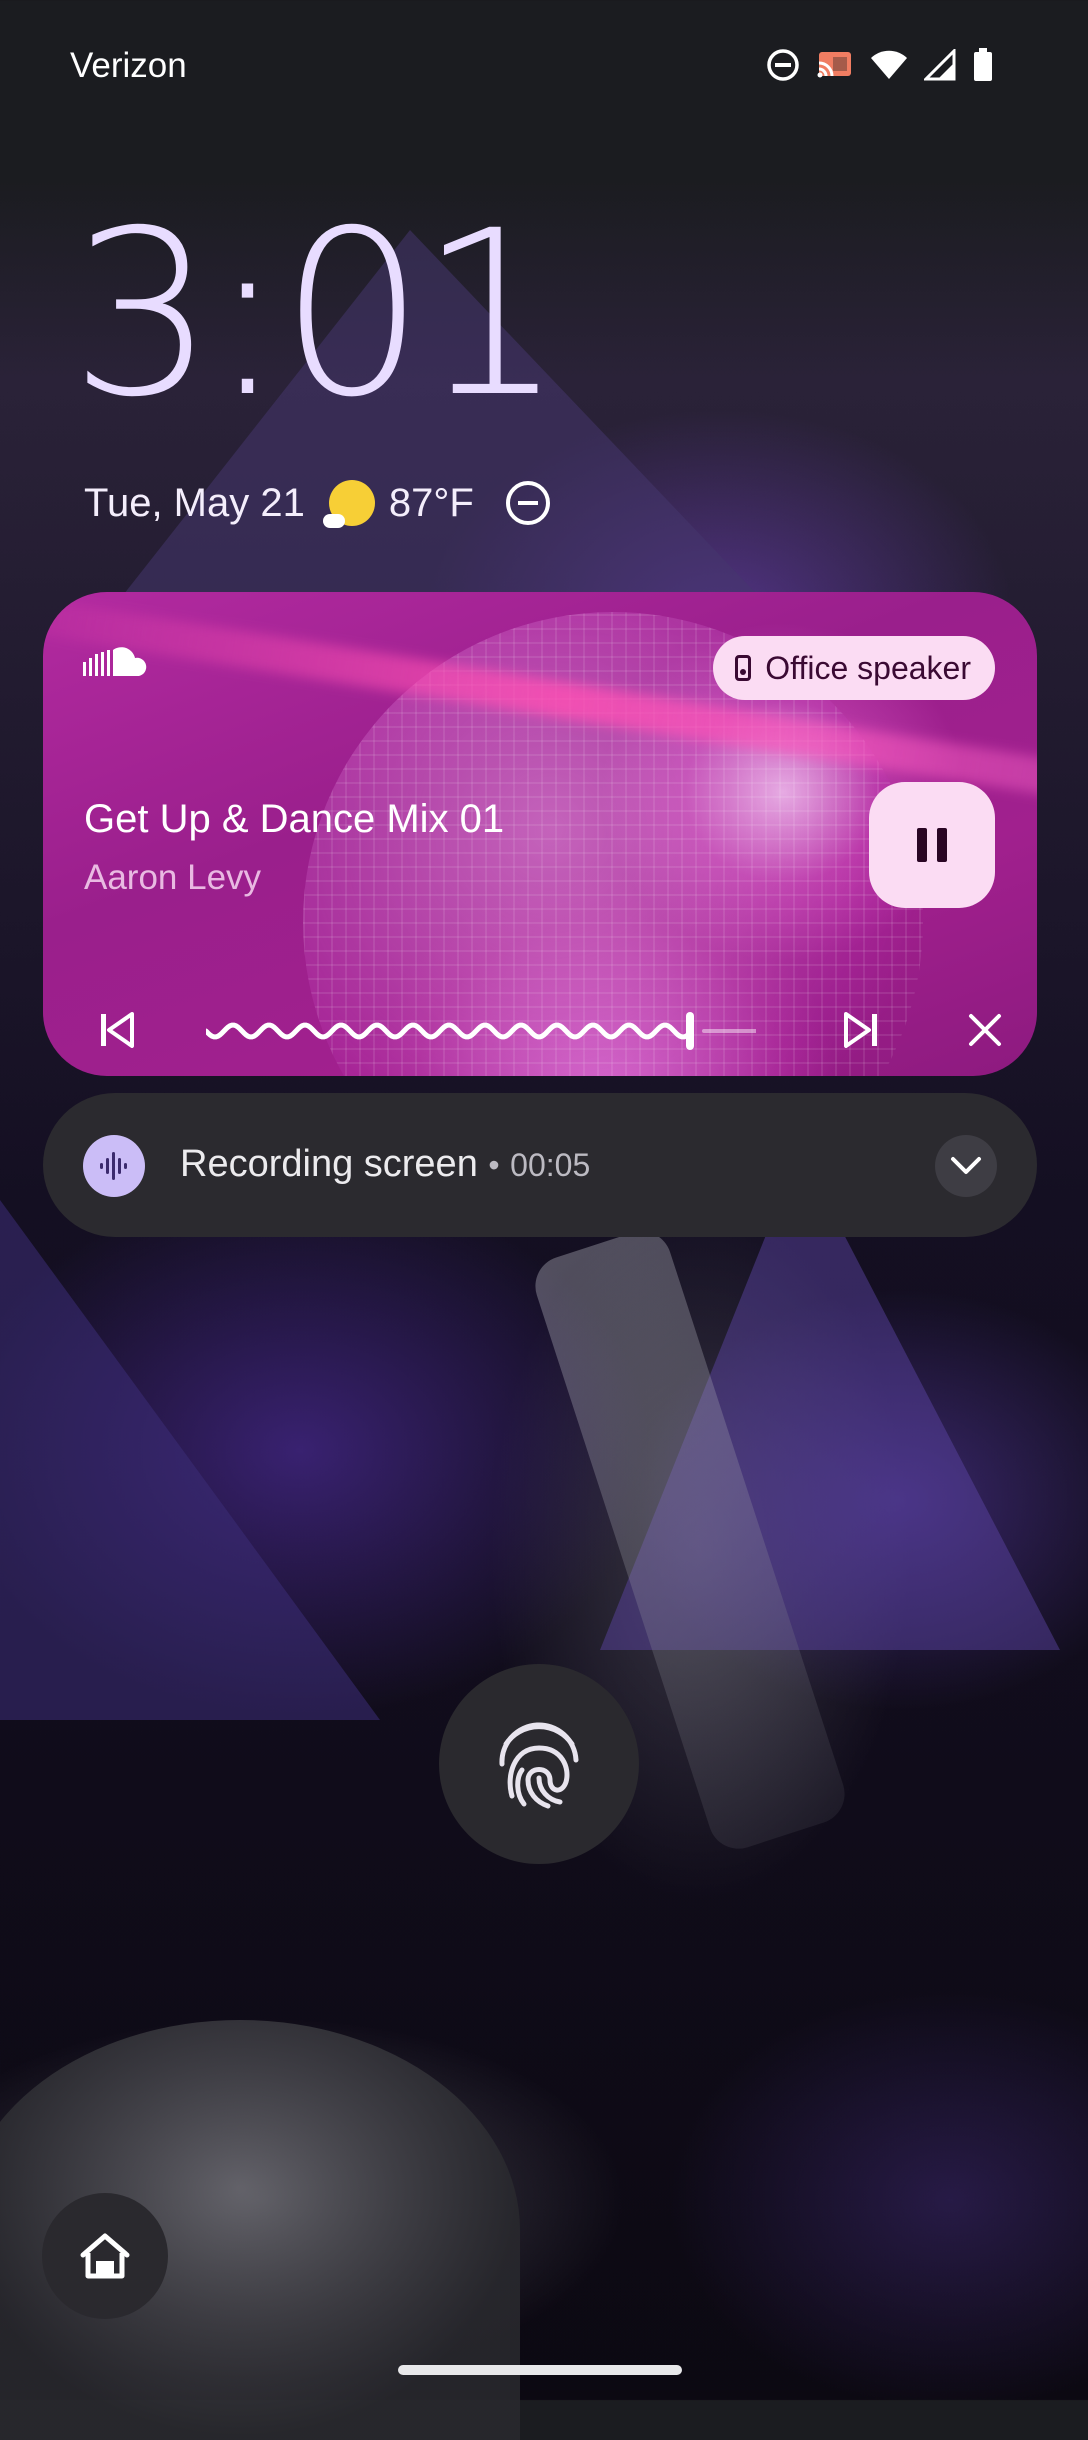  What do you see at coordinates (115, 661) in the screenshot?
I see `soundcloud-icon` at bounding box center [115, 661].